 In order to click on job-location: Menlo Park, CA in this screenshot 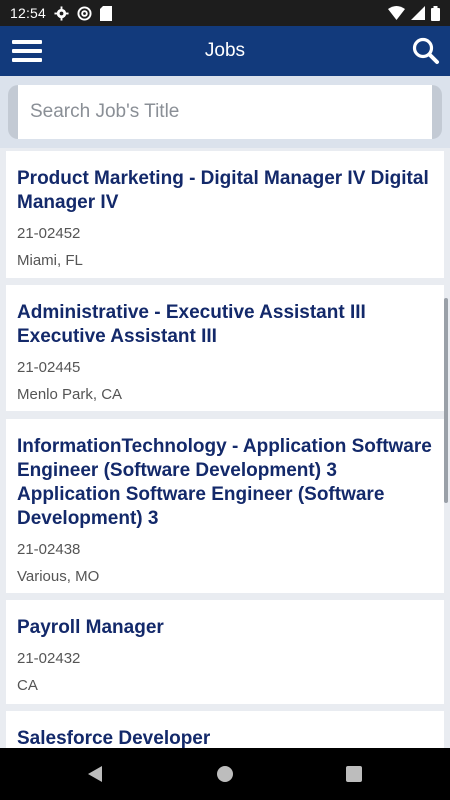, I will do `click(70, 394)`.